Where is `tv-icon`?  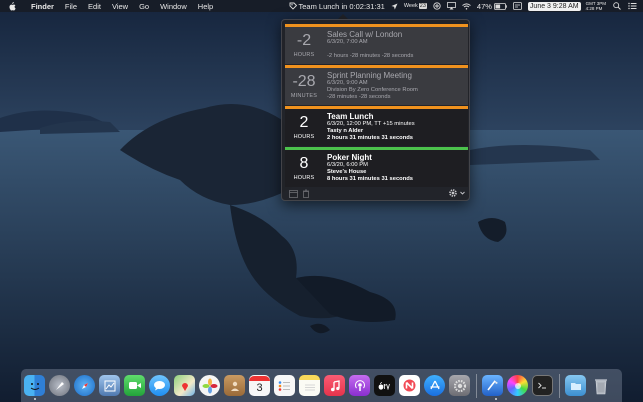
tv-icon is located at coordinates (384, 385).